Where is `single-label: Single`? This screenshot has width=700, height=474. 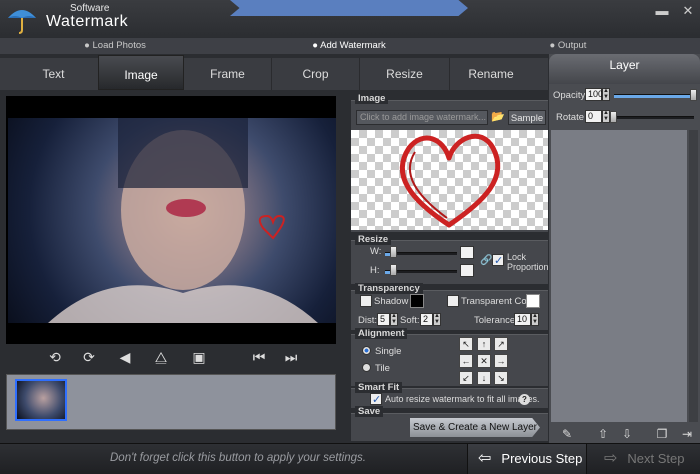 single-label: Single is located at coordinates (388, 351).